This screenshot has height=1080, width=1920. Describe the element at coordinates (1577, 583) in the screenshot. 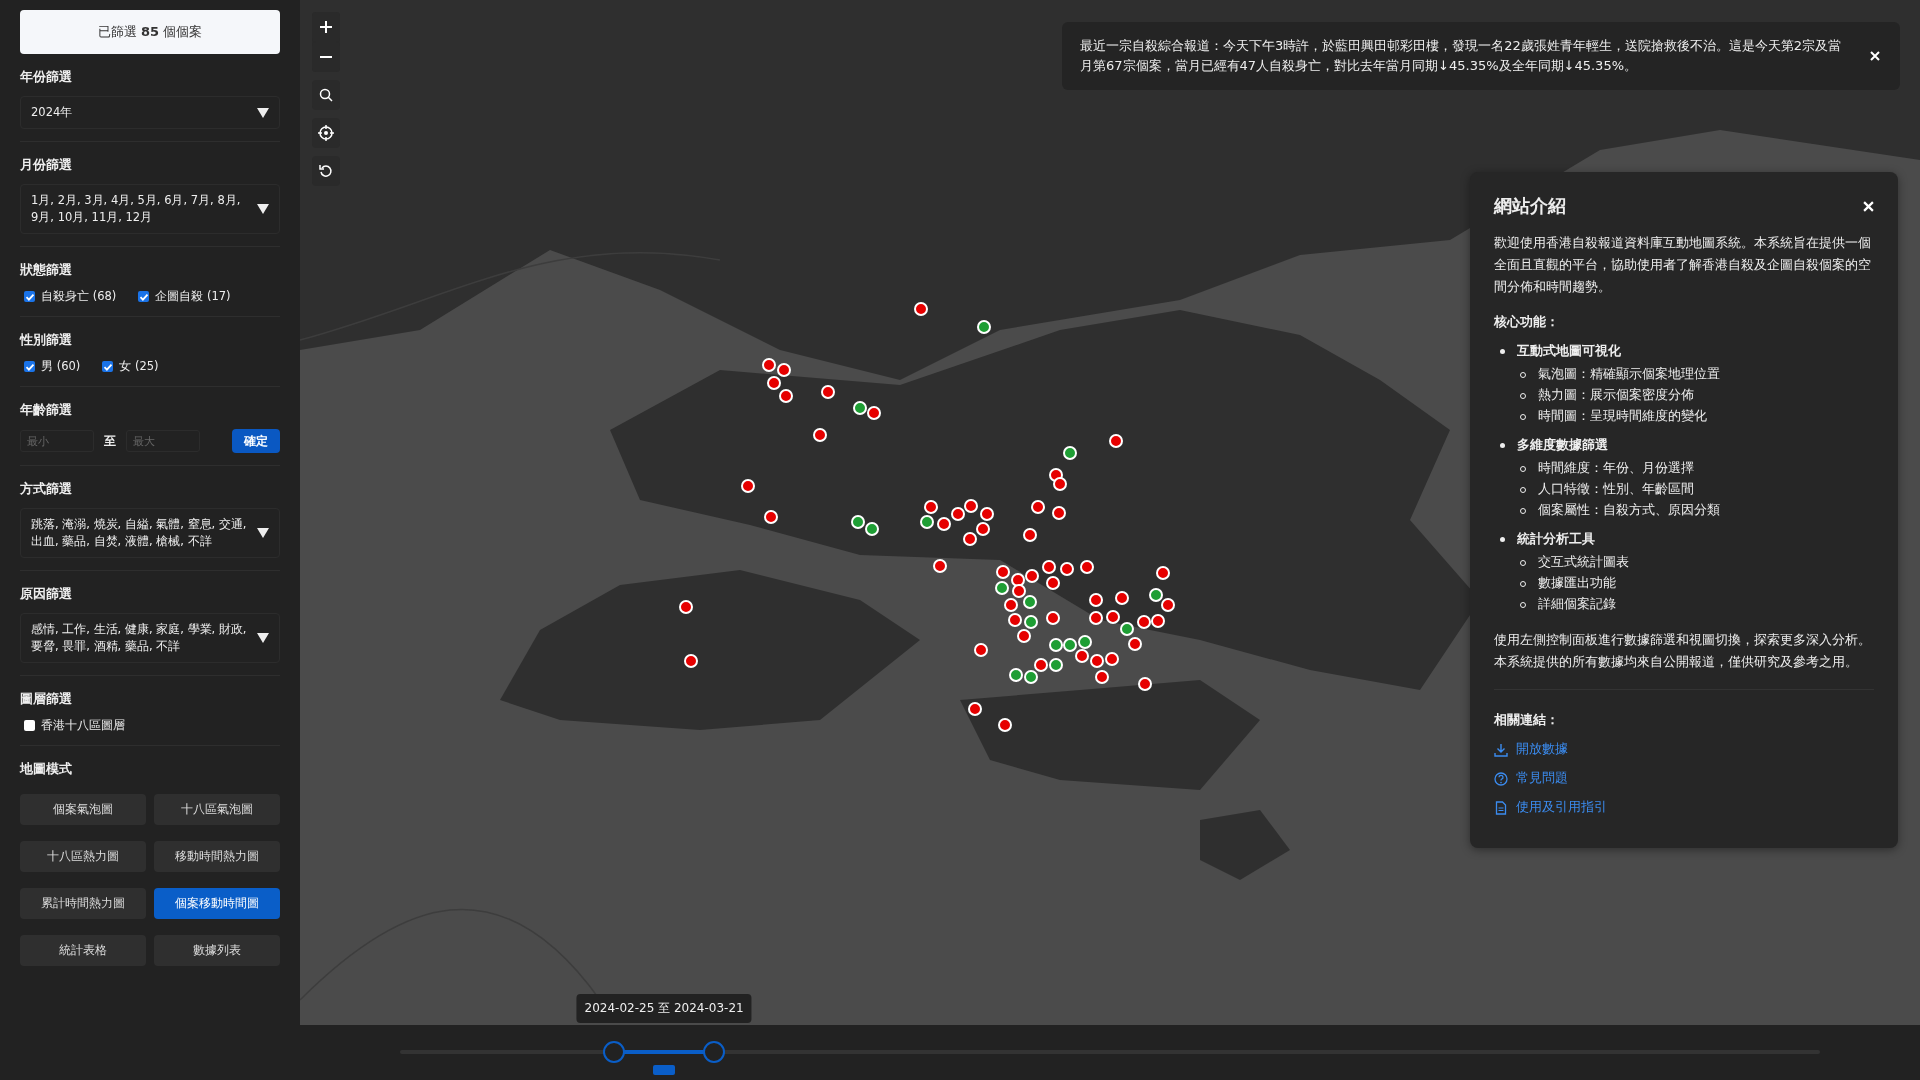

I see `feature-item: 數據匯出功能` at that location.